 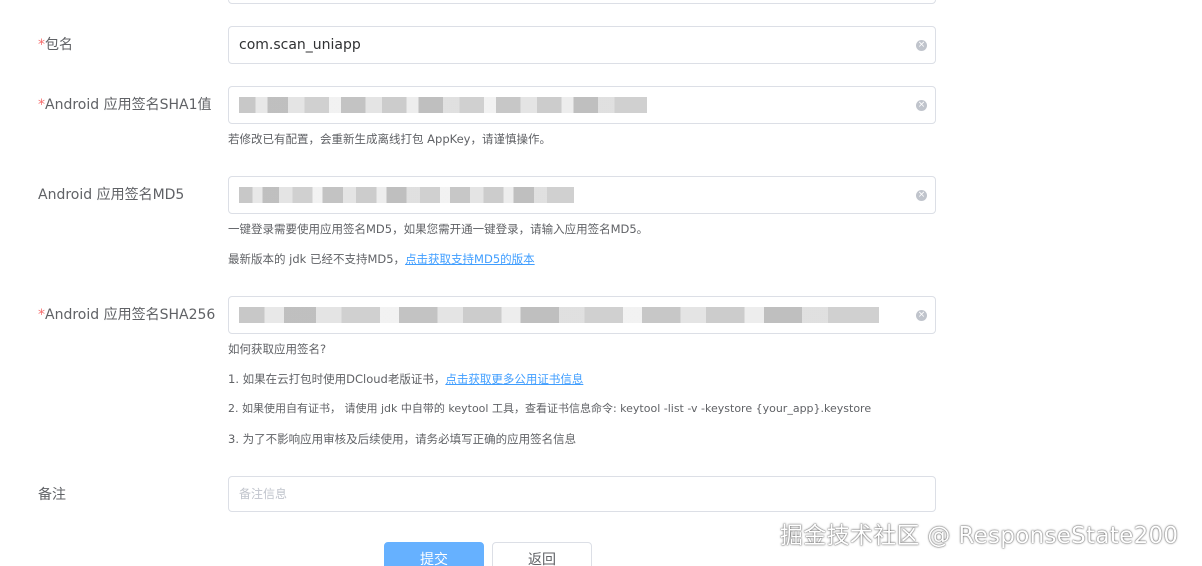 I want to click on sha1-label: *Android 应用签名SHA1值, so click(x=124, y=105).